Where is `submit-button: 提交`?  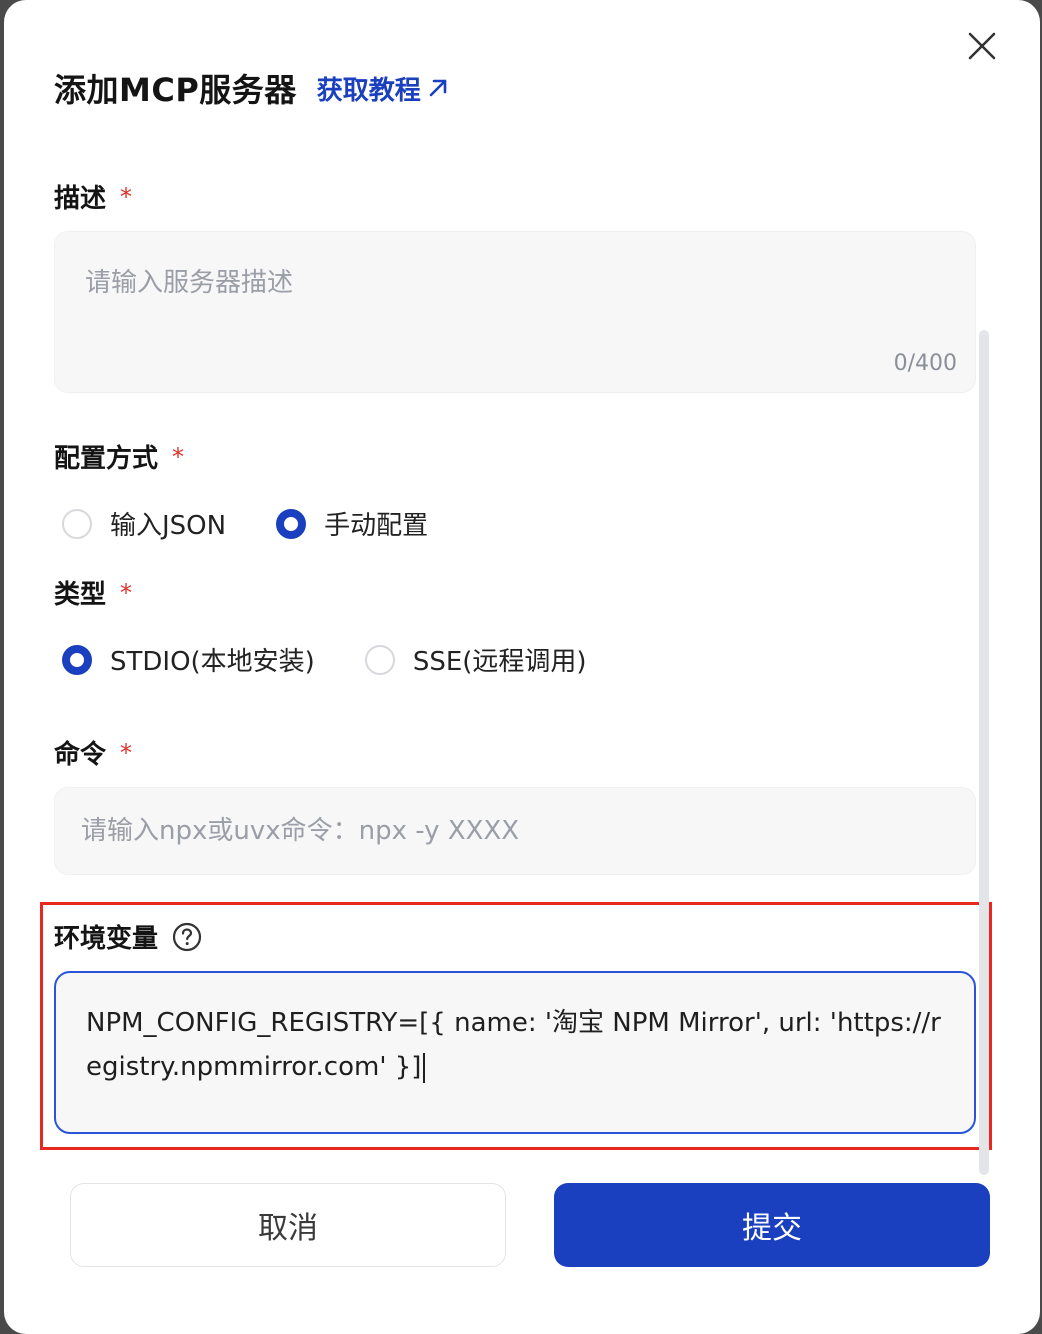
submit-button: 提交 is located at coordinates (772, 1225).